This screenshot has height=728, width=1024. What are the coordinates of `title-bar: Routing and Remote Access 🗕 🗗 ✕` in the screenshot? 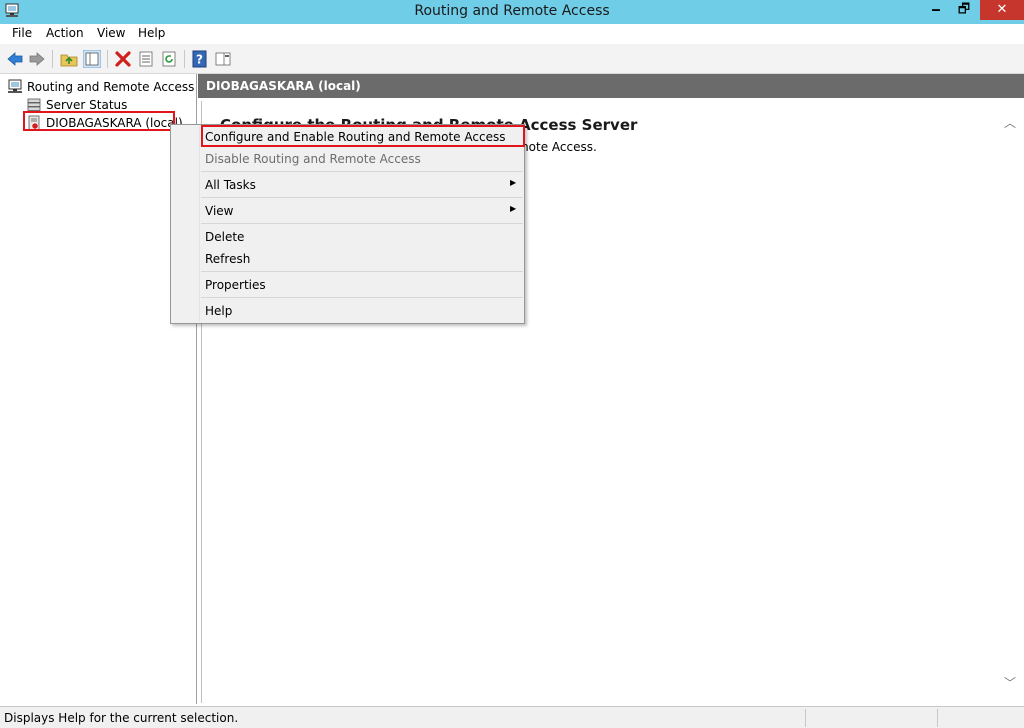 It's located at (512, 12).